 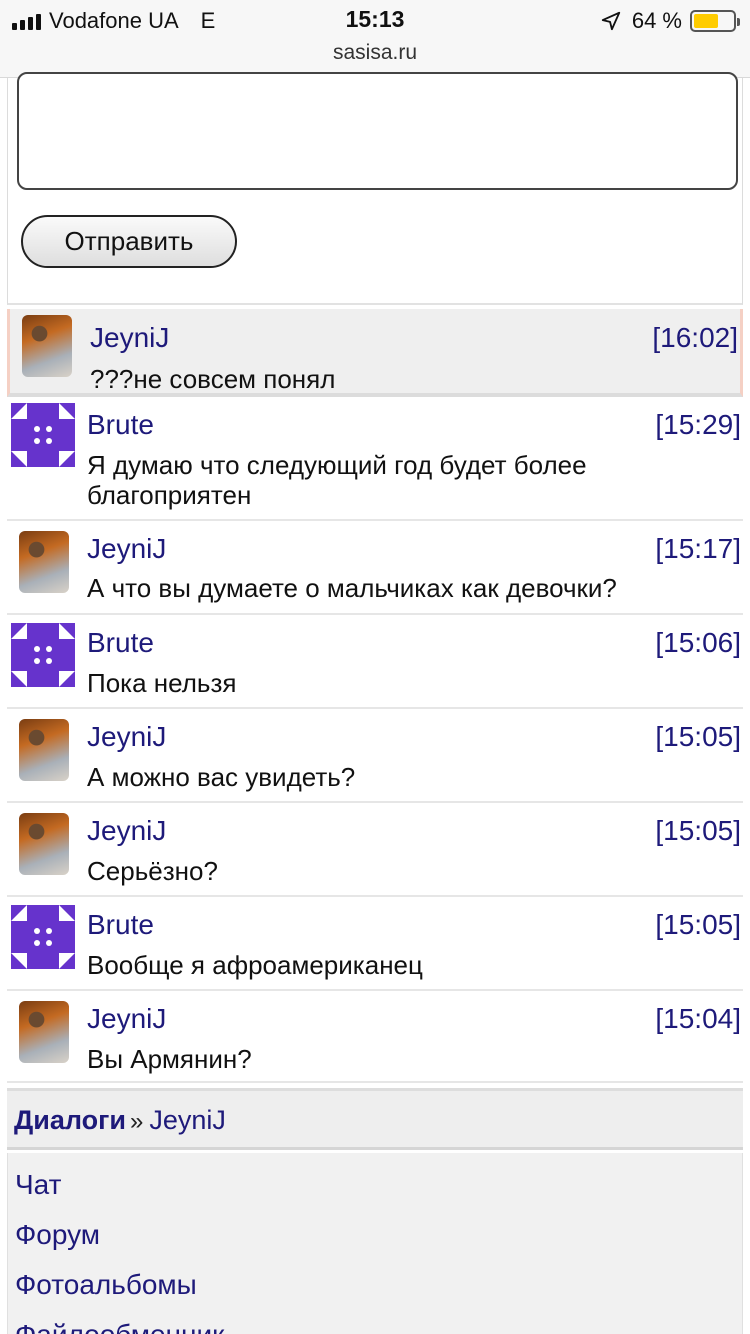 What do you see at coordinates (162, 683) in the screenshot?
I see `message-text: Пока нельзя` at bounding box center [162, 683].